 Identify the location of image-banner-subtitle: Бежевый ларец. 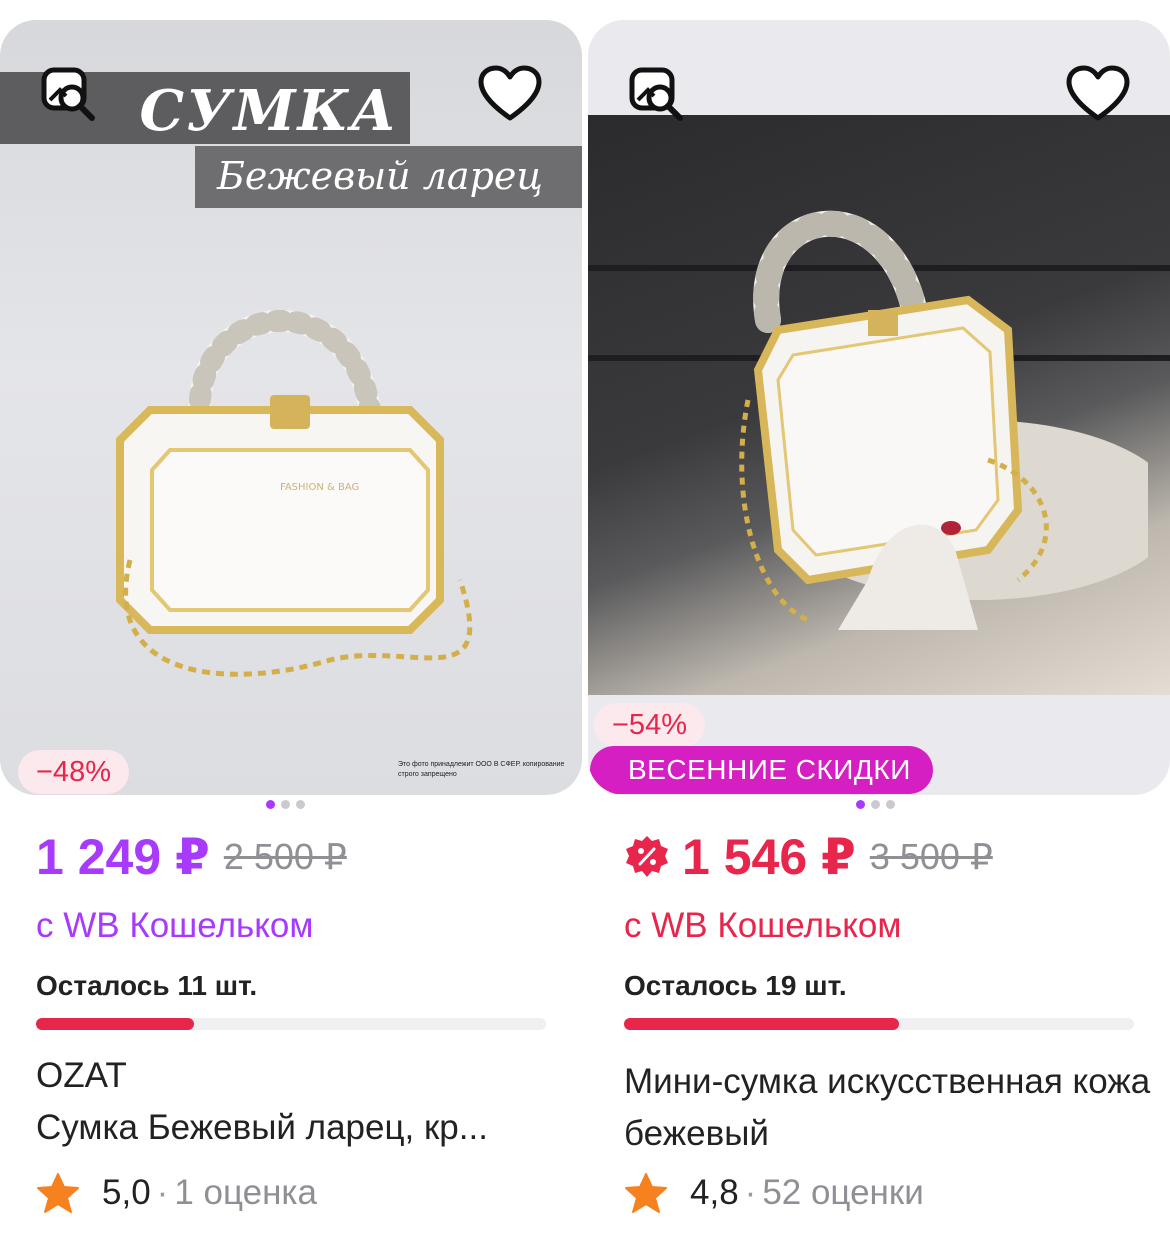
(388, 177).